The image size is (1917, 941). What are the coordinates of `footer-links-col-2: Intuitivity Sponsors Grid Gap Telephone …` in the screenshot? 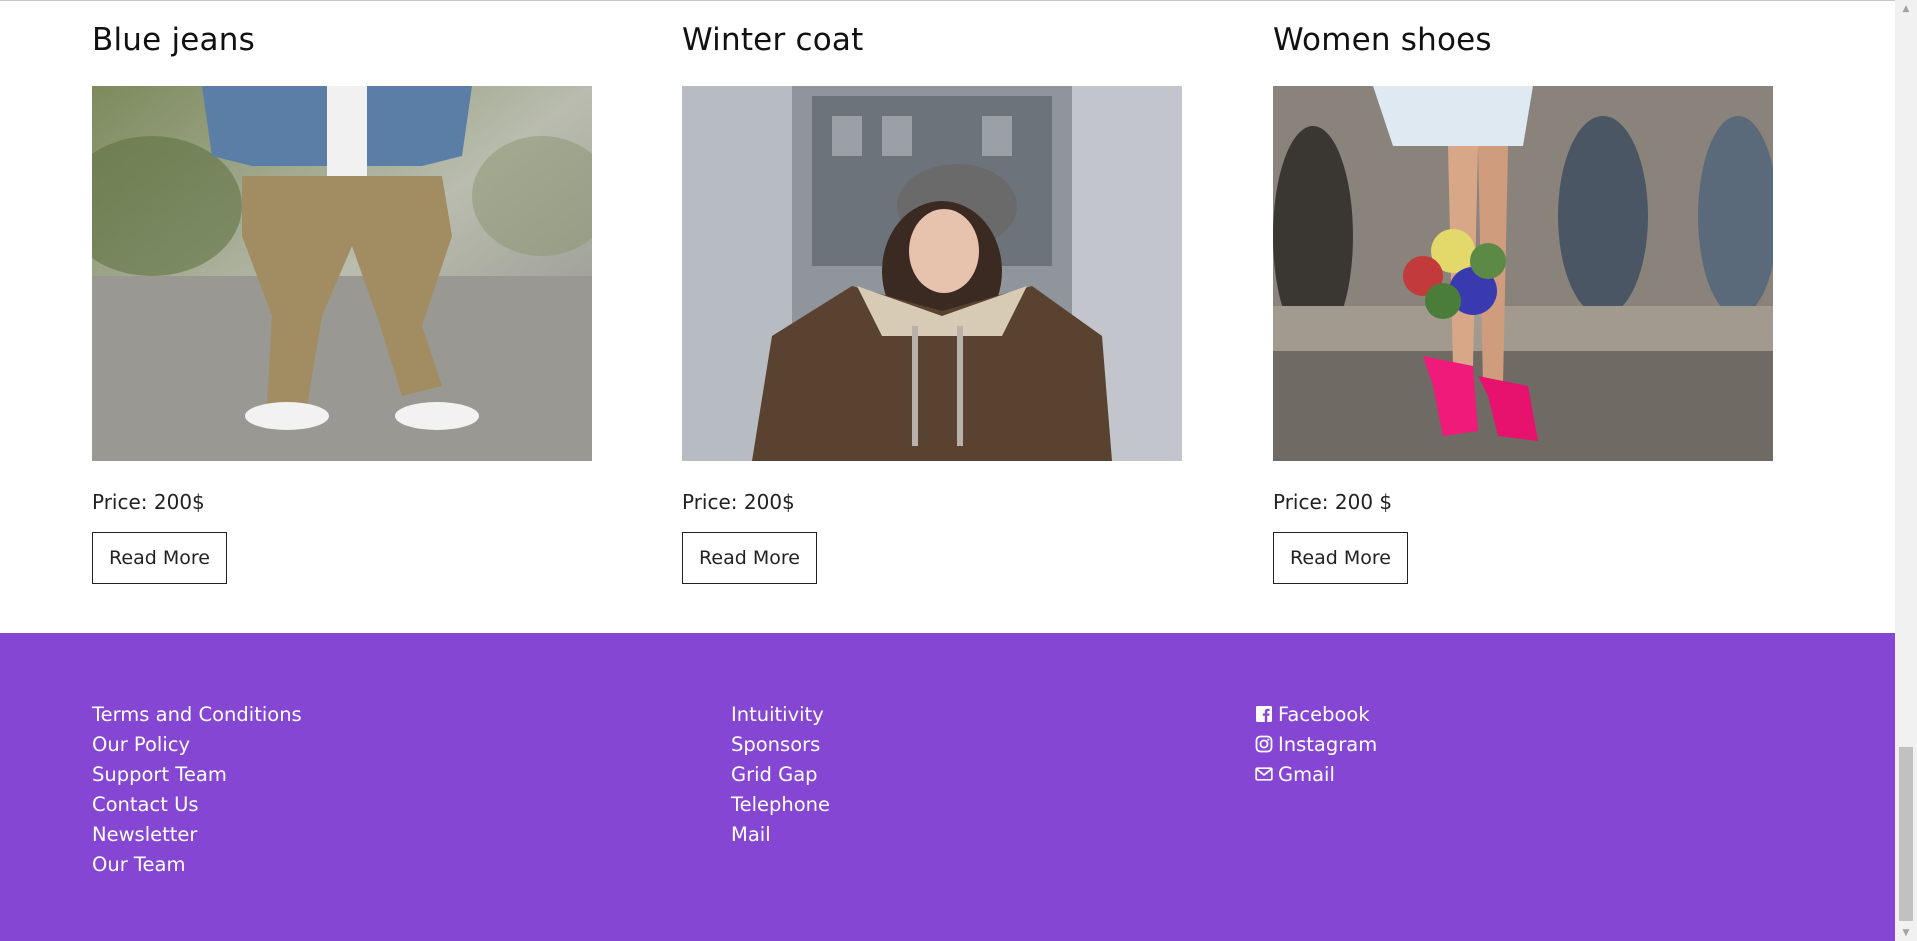 It's located at (780, 774).